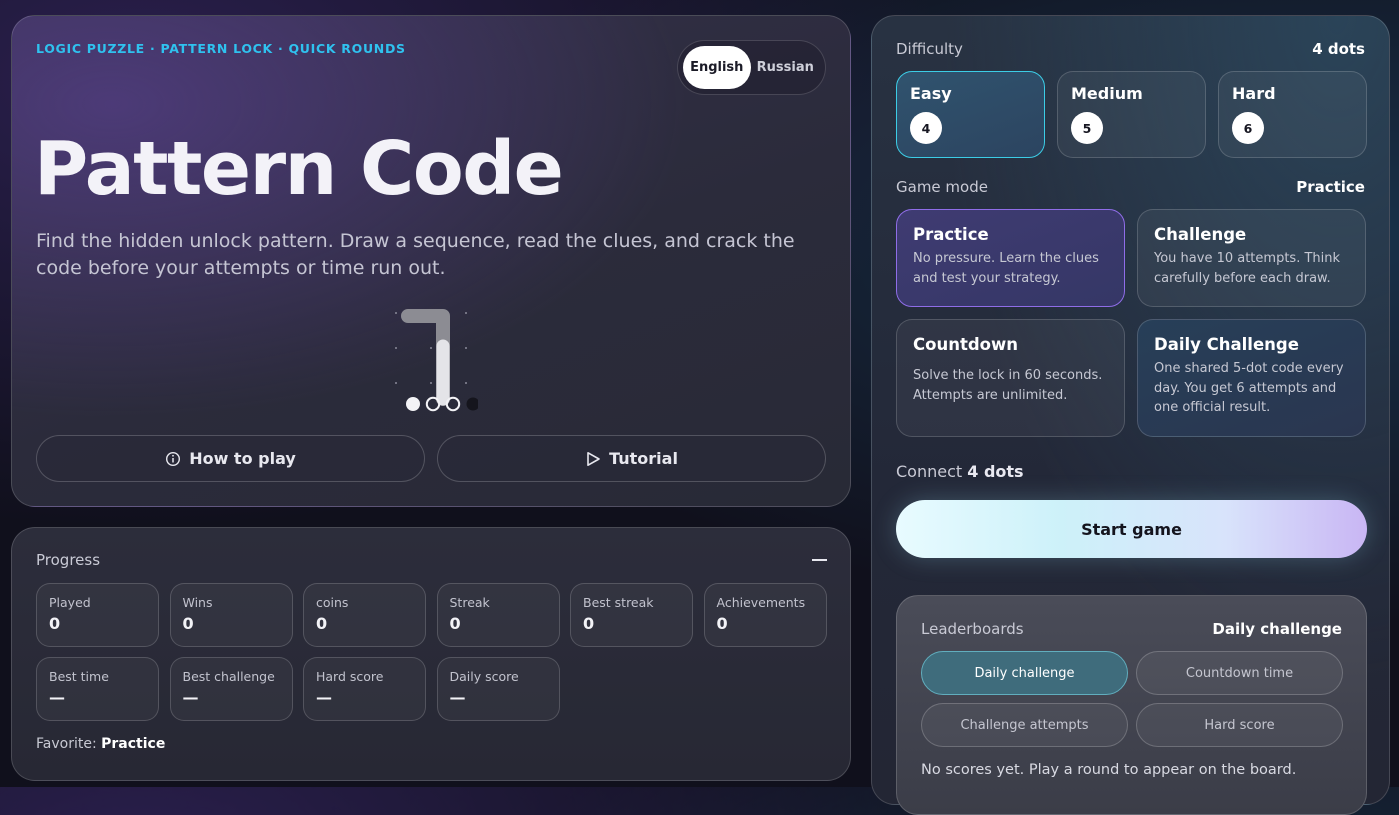 This screenshot has height=815, width=1399. Describe the element at coordinates (242, 458) in the screenshot. I see `how-to-play-label: How to play` at that location.